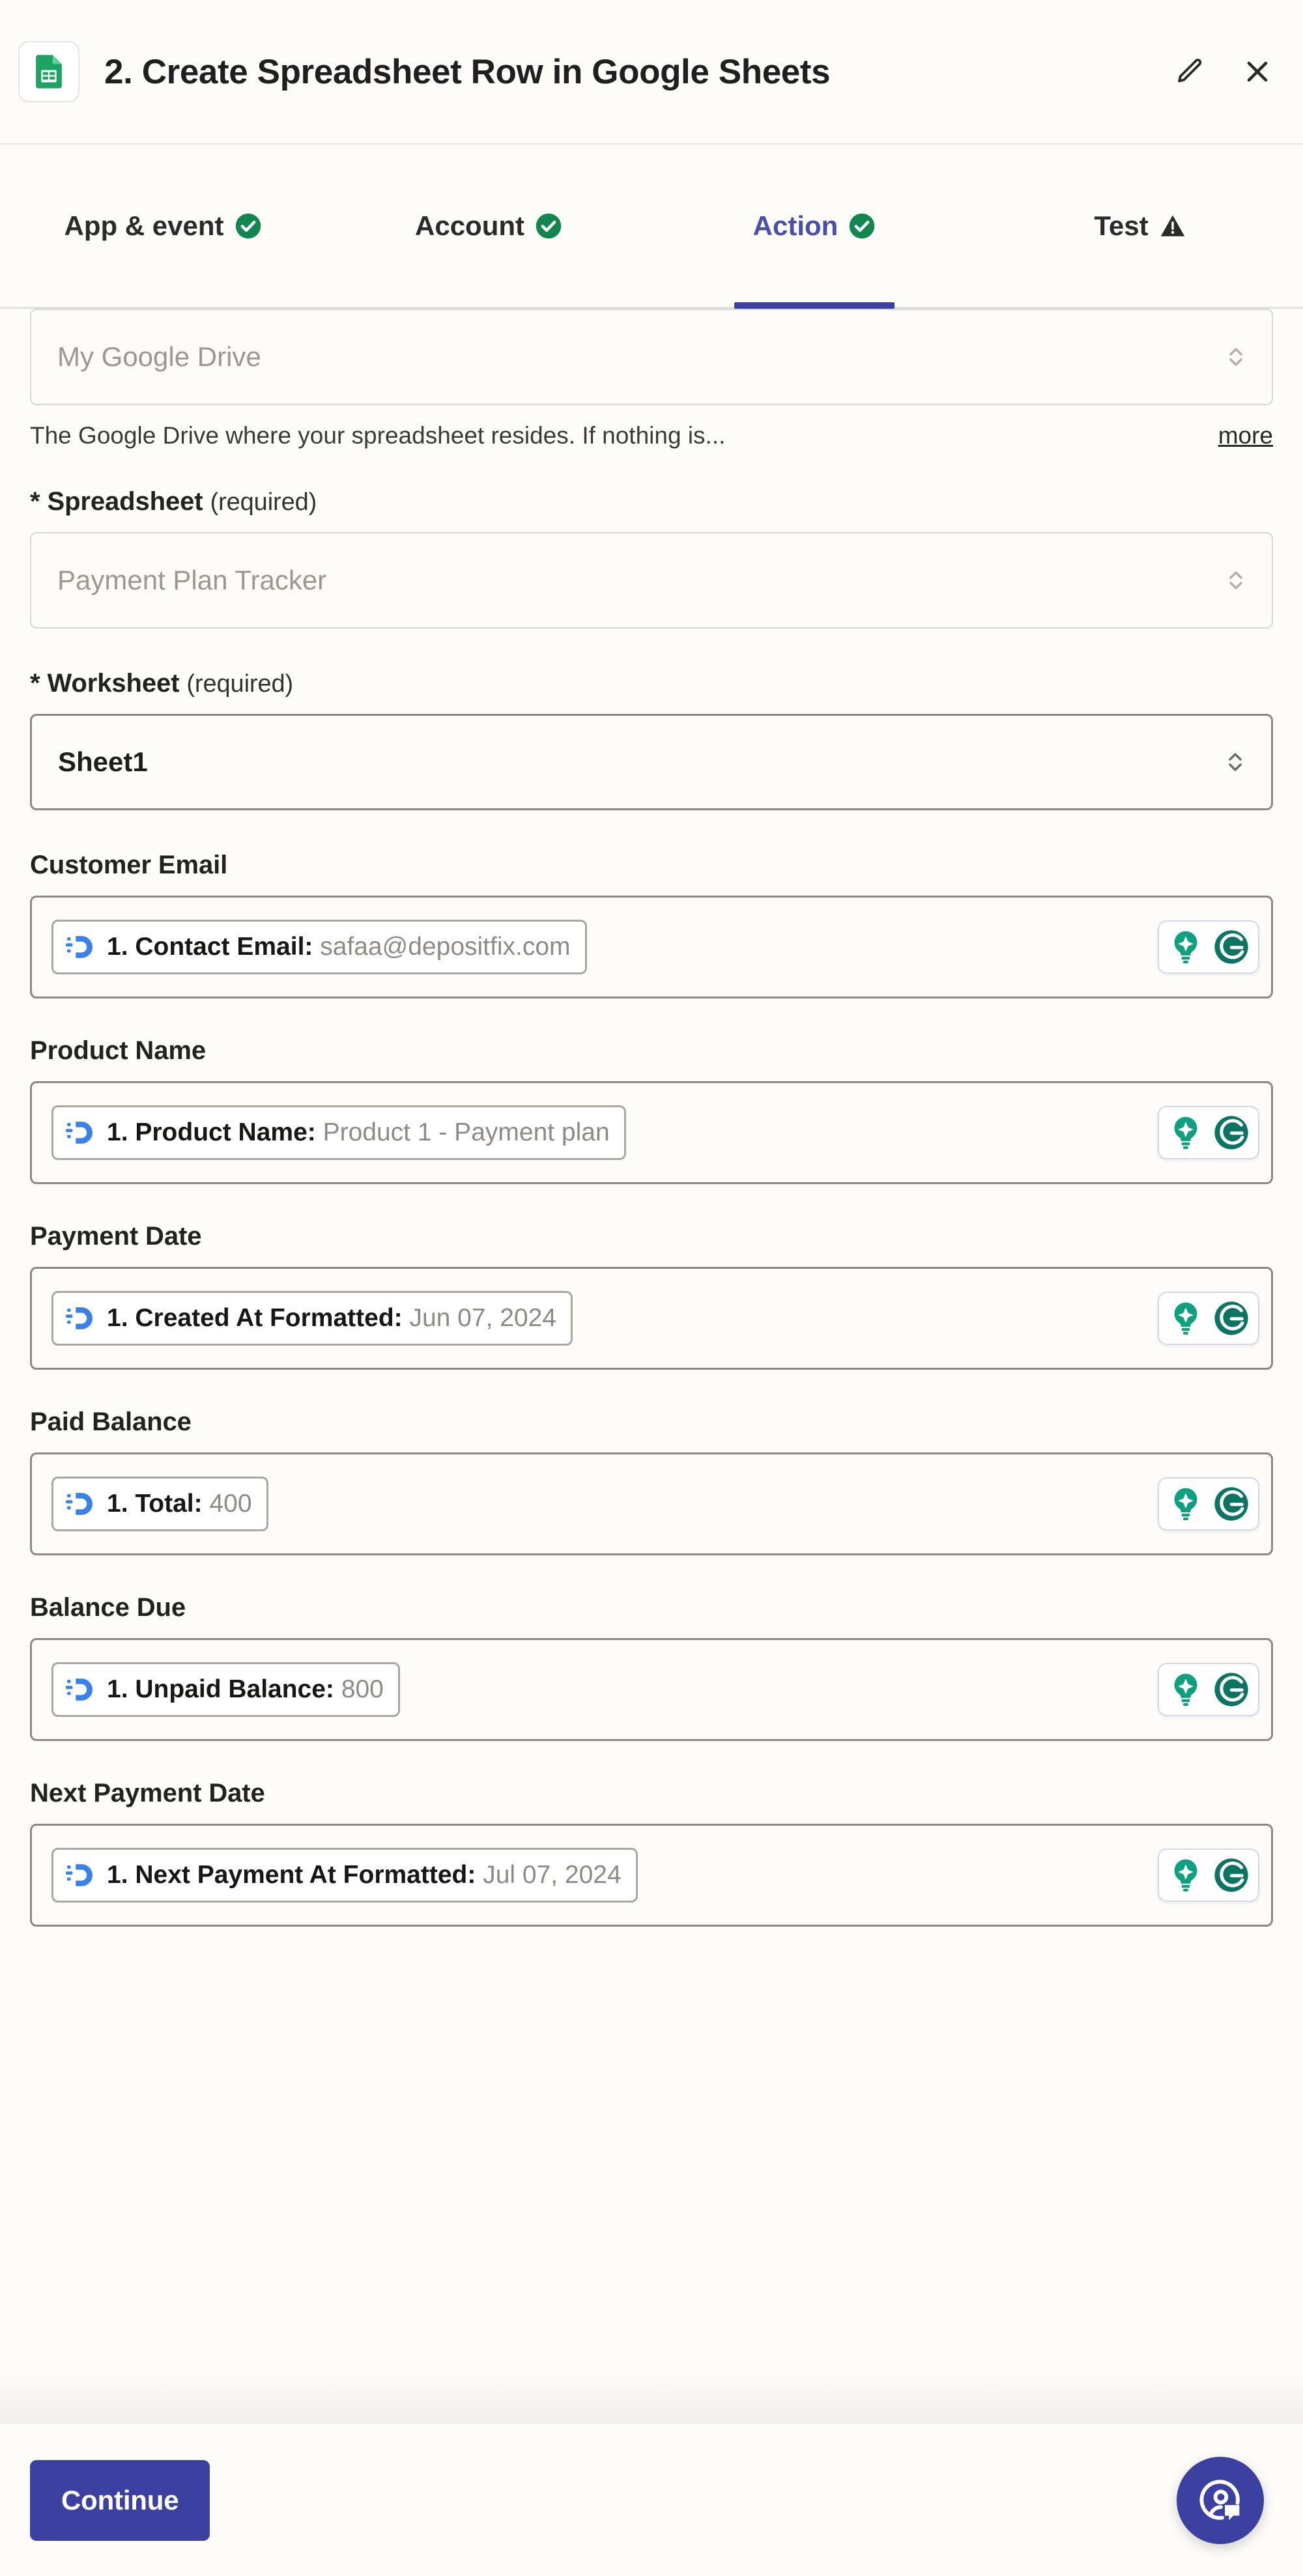 The width and height of the screenshot is (1303, 2576). What do you see at coordinates (1190, 72) in the screenshot?
I see `edit-step-button` at bounding box center [1190, 72].